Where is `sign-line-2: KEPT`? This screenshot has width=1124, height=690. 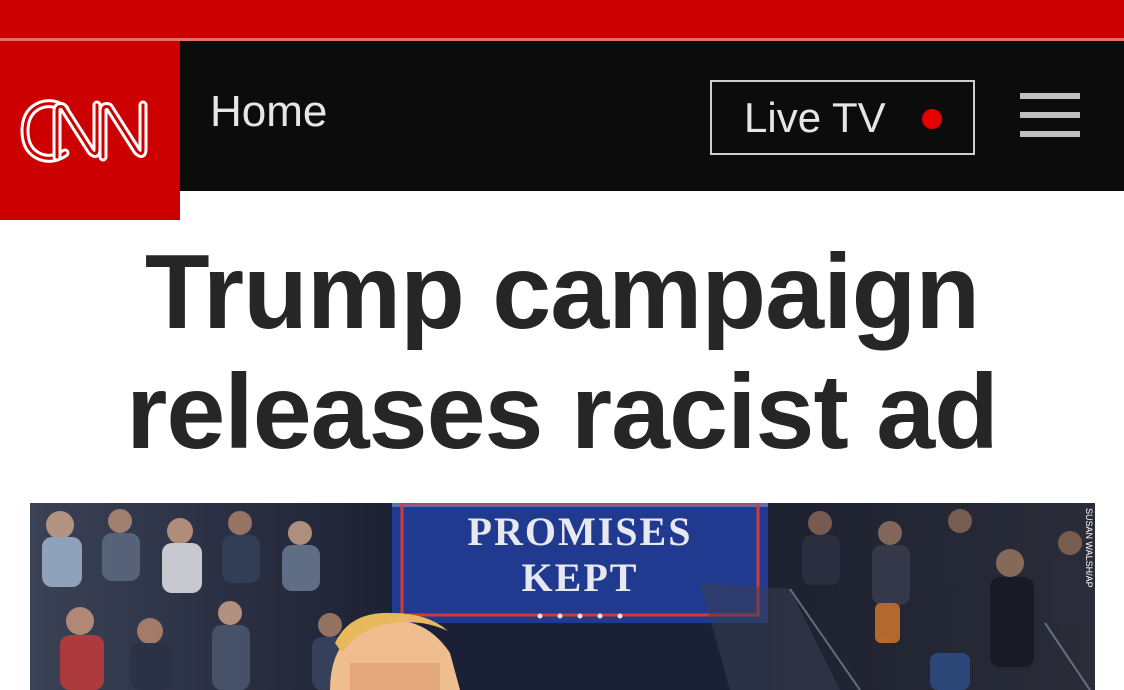
sign-line-2: KEPT is located at coordinates (580, 577).